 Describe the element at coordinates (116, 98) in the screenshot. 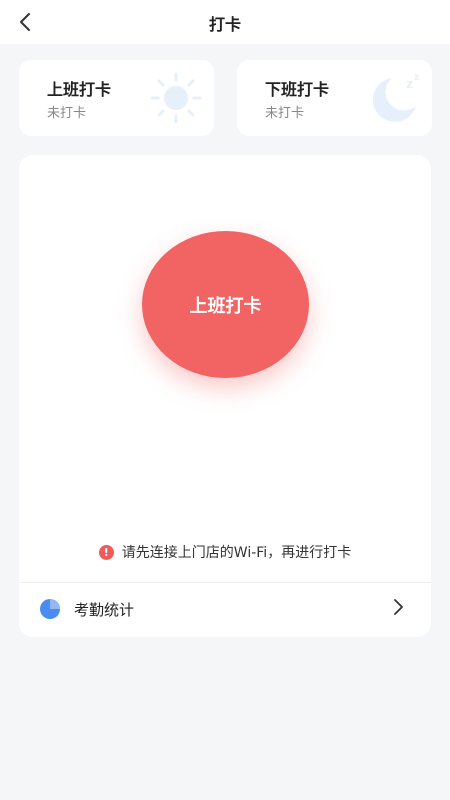

I see `clock-in-status-card: 上班打卡 未打卡` at that location.